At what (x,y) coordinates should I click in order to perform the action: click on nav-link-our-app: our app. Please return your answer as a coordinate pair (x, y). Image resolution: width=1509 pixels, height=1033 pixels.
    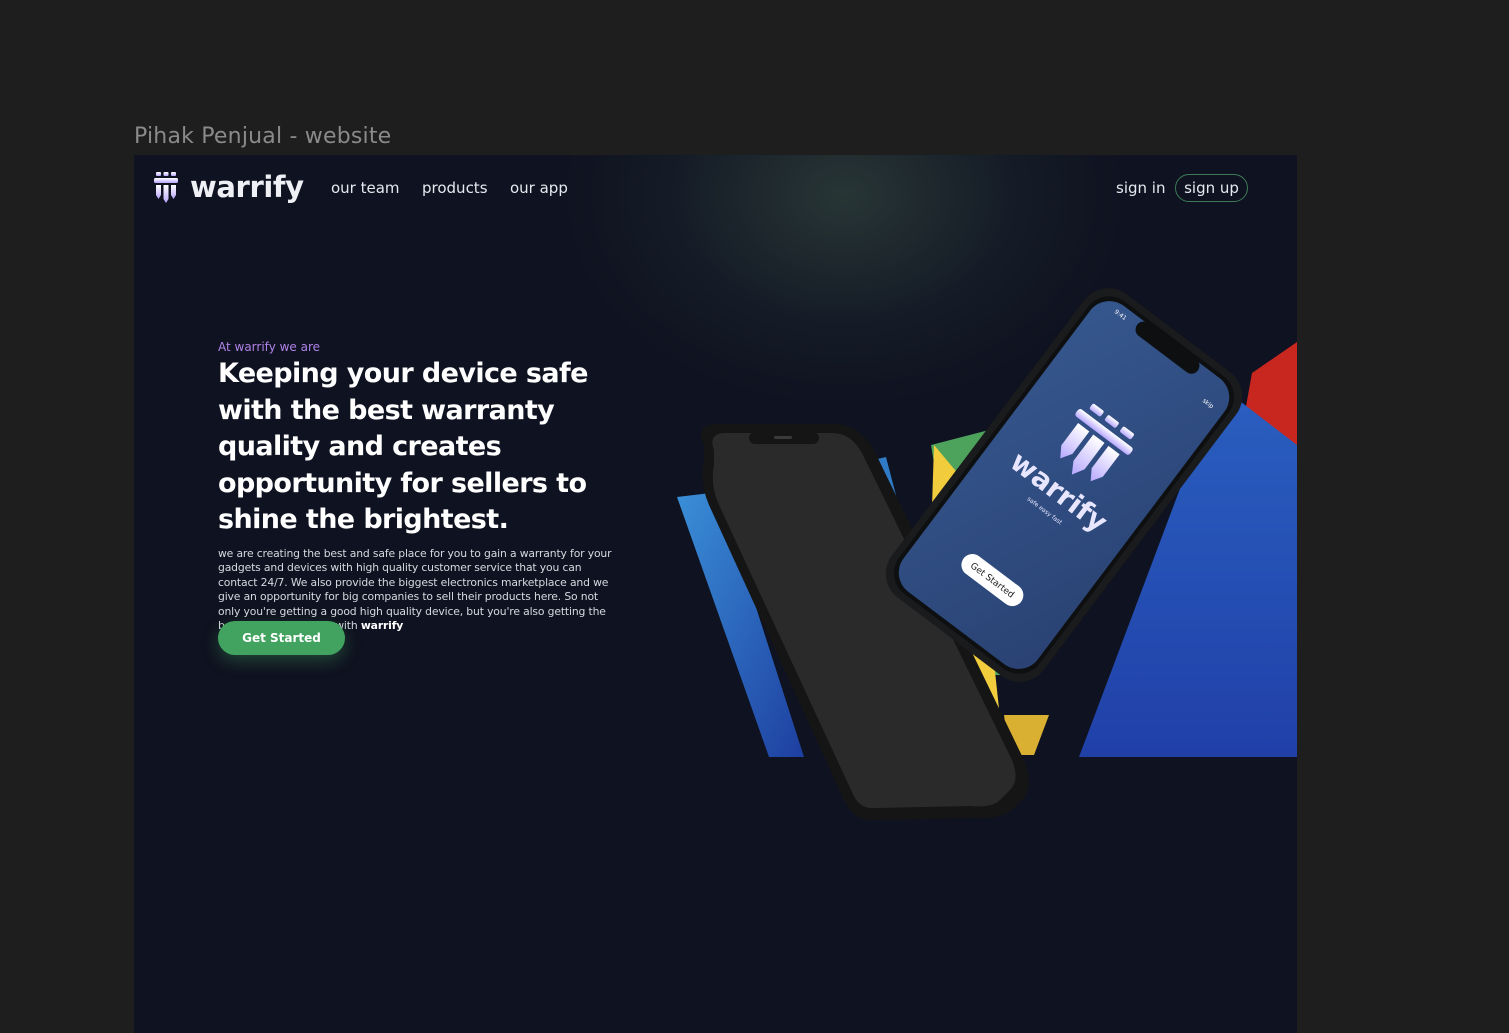
    Looking at the image, I should click on (539, 188).